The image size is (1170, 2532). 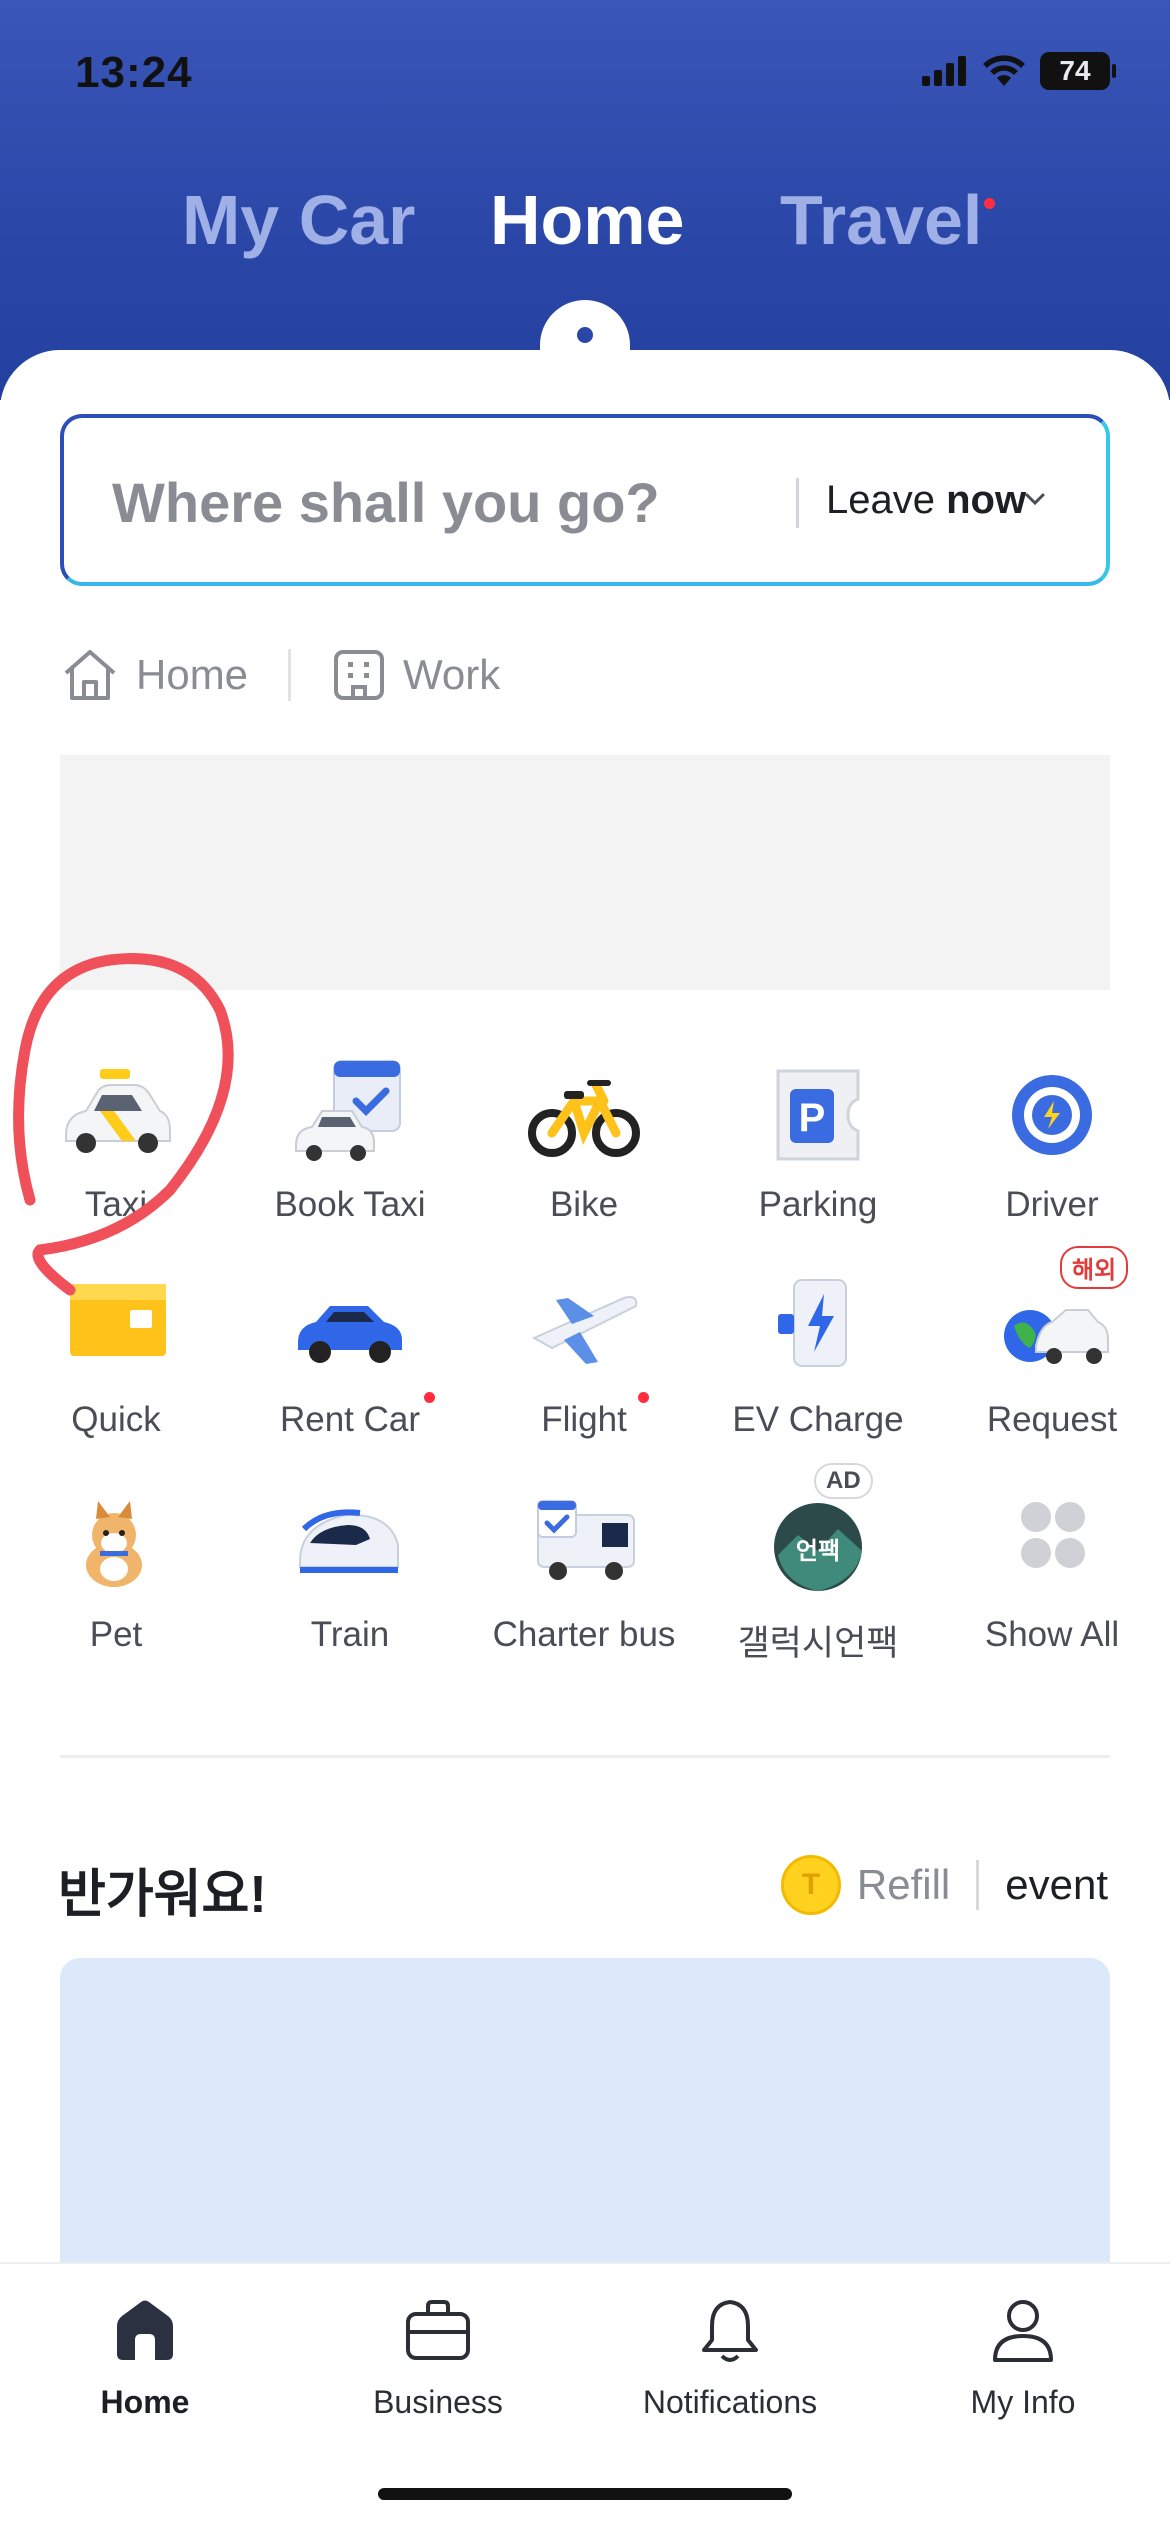 I want to click on signal-icon, so click(x=944, y=71).